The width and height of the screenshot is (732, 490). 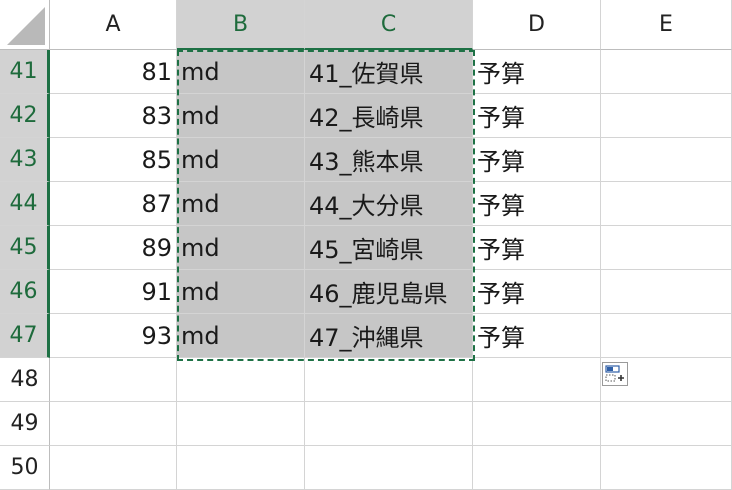 What do you see at coordinates (113, 160) in the screenshot?
I see `cell-a43: 85` at bounding box center [113, 160].